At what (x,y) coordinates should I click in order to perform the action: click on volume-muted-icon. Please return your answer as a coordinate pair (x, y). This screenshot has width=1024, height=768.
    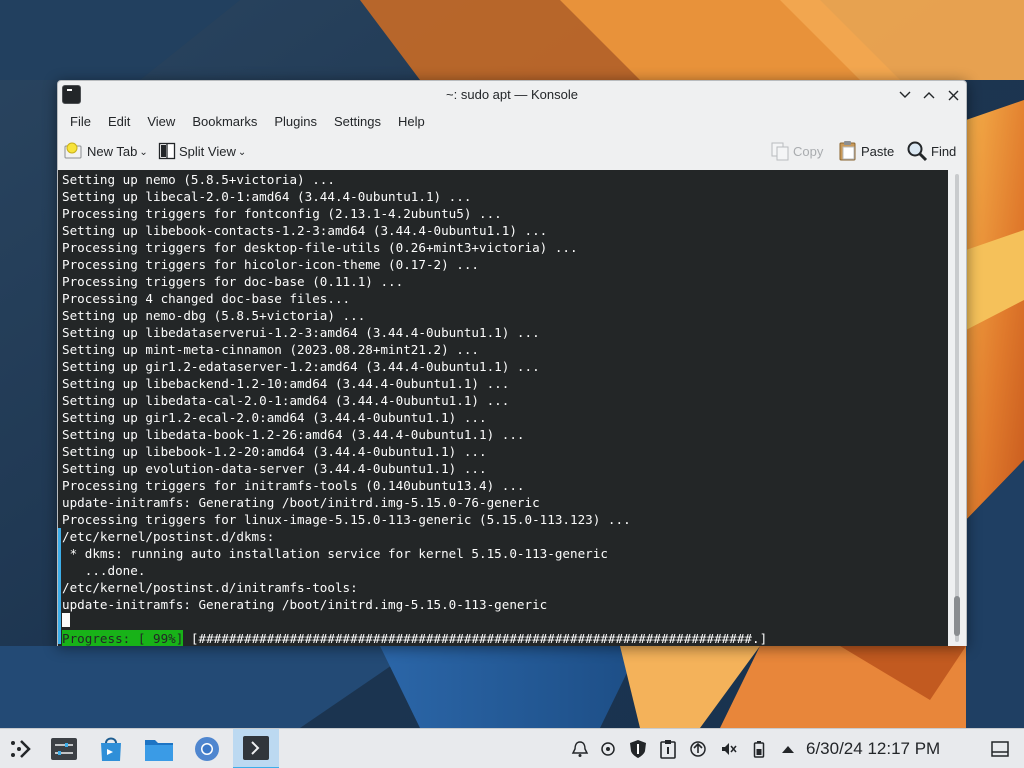
    Looking at the image, I should click on (729, 749).